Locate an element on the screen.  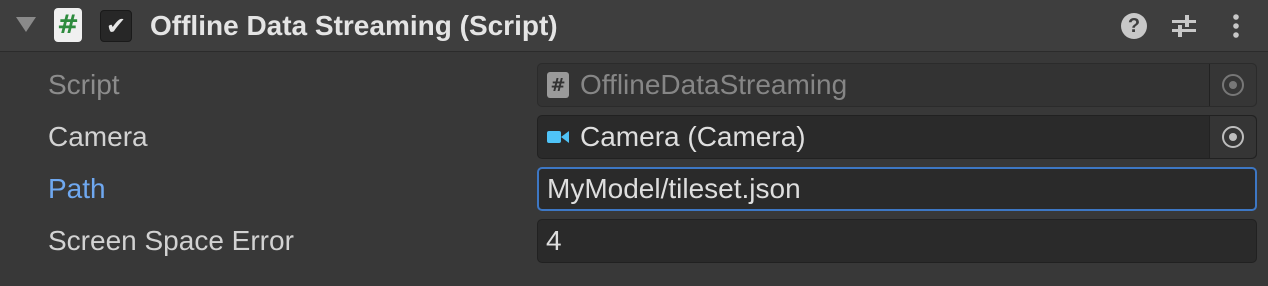
property-label-script: Script is located at coordinates (84, 84).